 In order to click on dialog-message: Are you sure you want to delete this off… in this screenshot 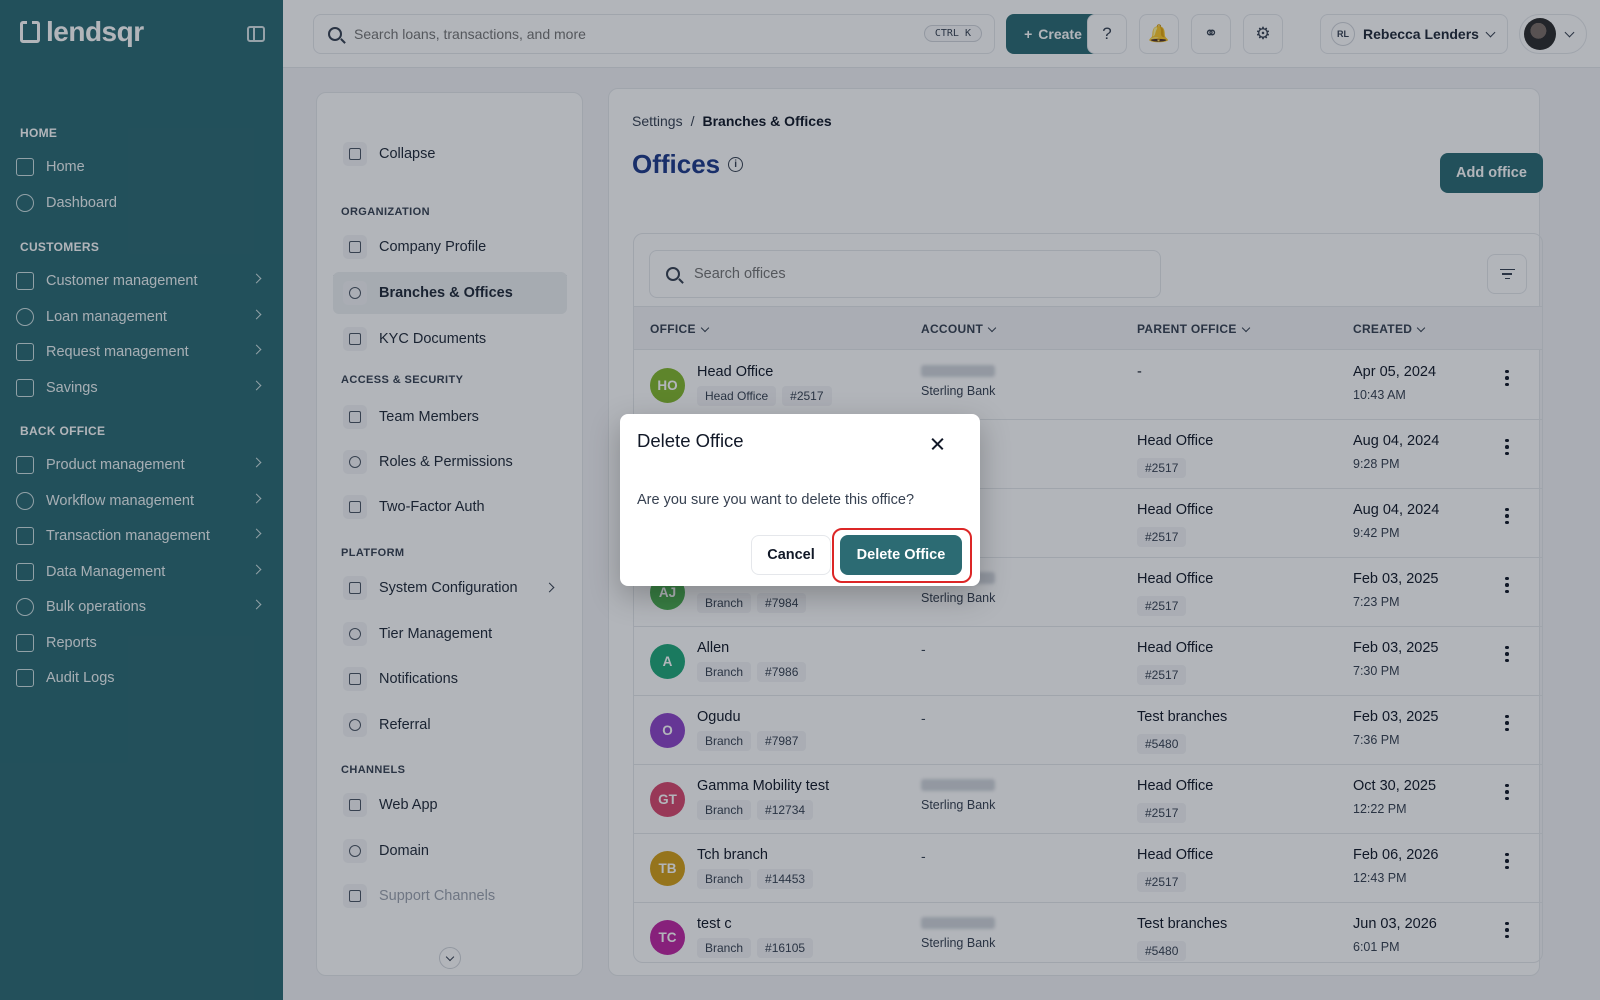, I will do `click(776, 500)`.